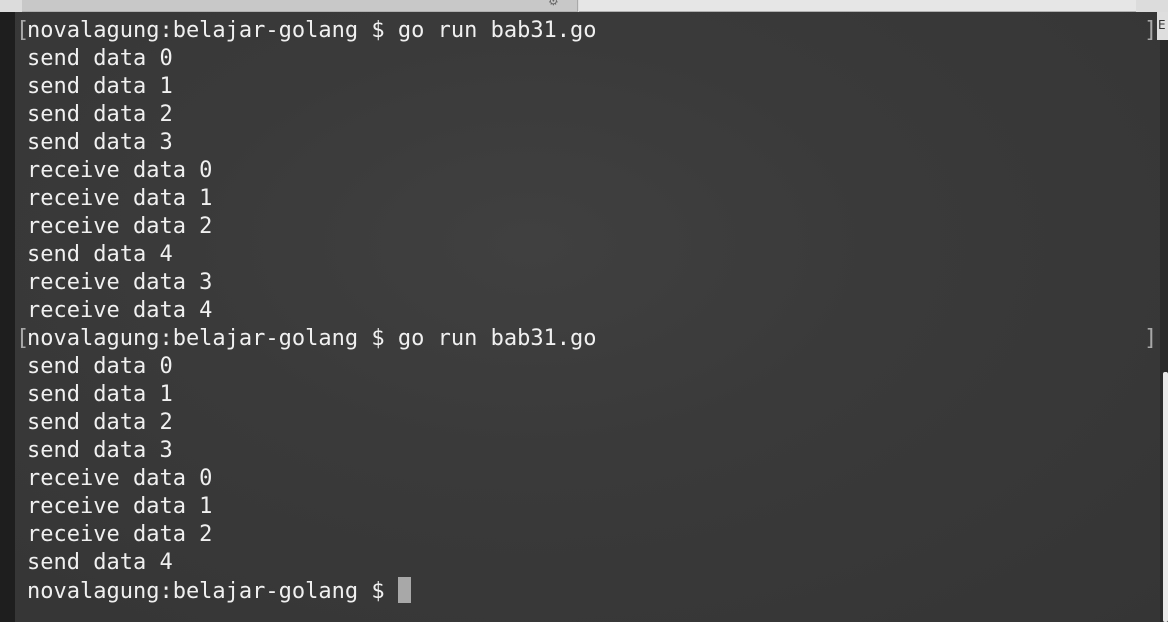 This screenshot has width=1168, height=622. Describe the element at coordinates (120, 282) in the screenshot. I see `output-line: receive data 3` at that location.